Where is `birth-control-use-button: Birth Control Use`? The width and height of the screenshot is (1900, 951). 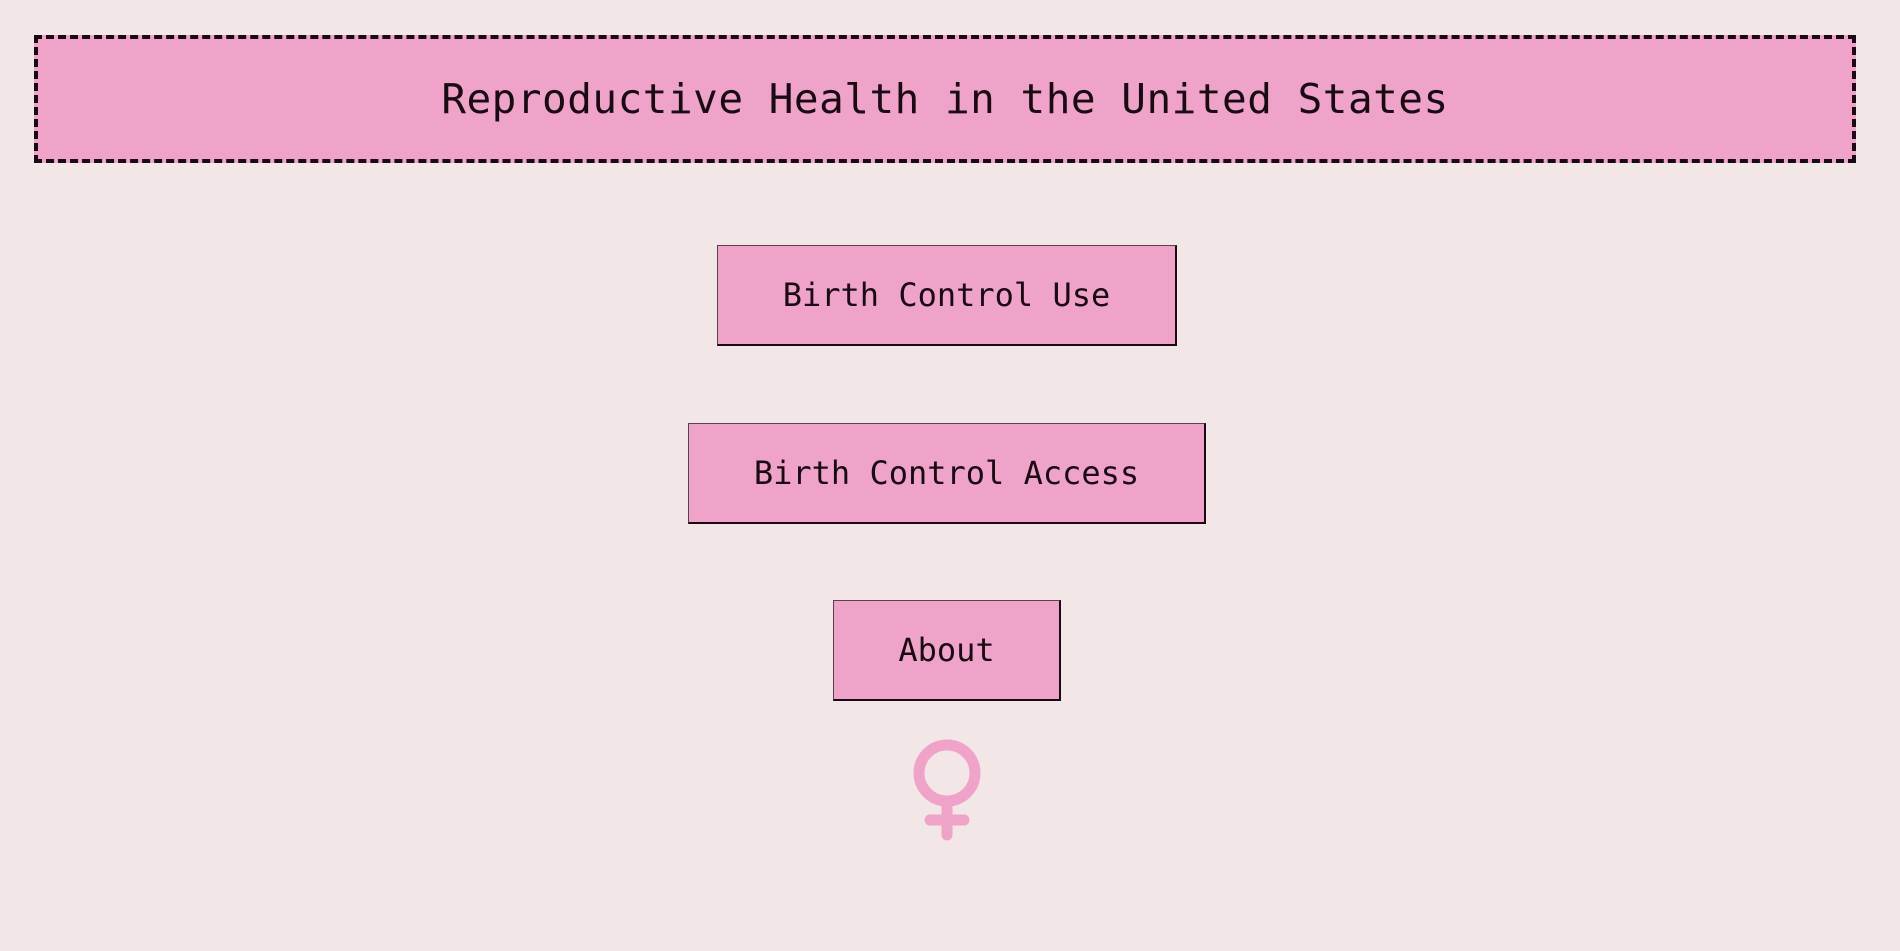 birth-control-use-button: Birth Control Use is located at coordinates (947, 295).